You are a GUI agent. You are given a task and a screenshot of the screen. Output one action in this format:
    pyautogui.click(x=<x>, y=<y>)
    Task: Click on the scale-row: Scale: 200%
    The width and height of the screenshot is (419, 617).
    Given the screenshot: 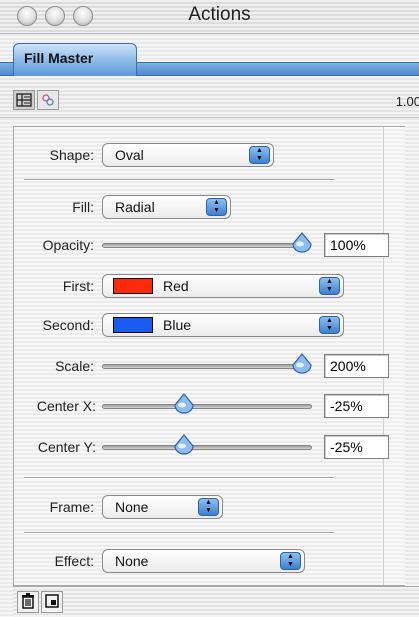 What is the action you would take?
    pyautogui.click(x=209, y=367)
    